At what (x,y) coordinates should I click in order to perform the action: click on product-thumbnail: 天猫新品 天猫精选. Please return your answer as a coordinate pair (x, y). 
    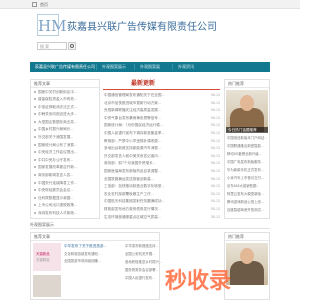
    Looking at the image, I should click on (47, 257).